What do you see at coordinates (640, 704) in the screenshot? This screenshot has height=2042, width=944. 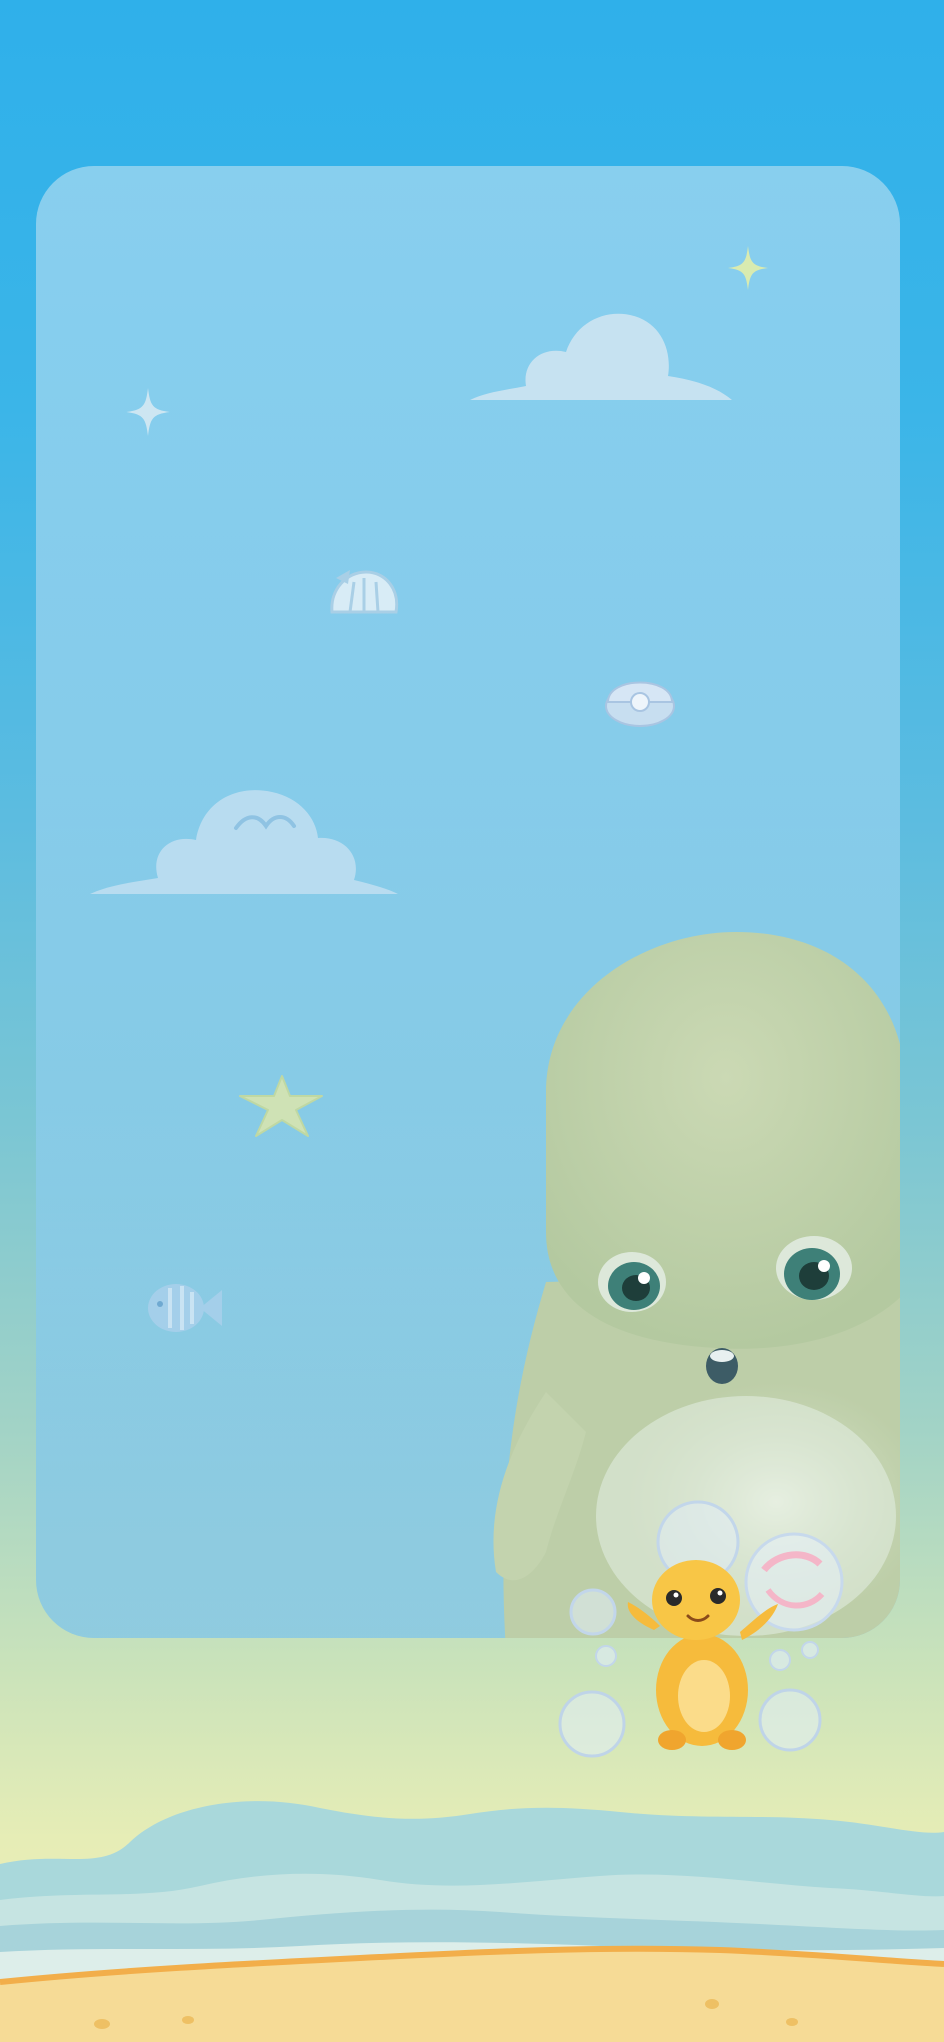 I see `pearl-shell-icon` at bounding box center [640, 704].